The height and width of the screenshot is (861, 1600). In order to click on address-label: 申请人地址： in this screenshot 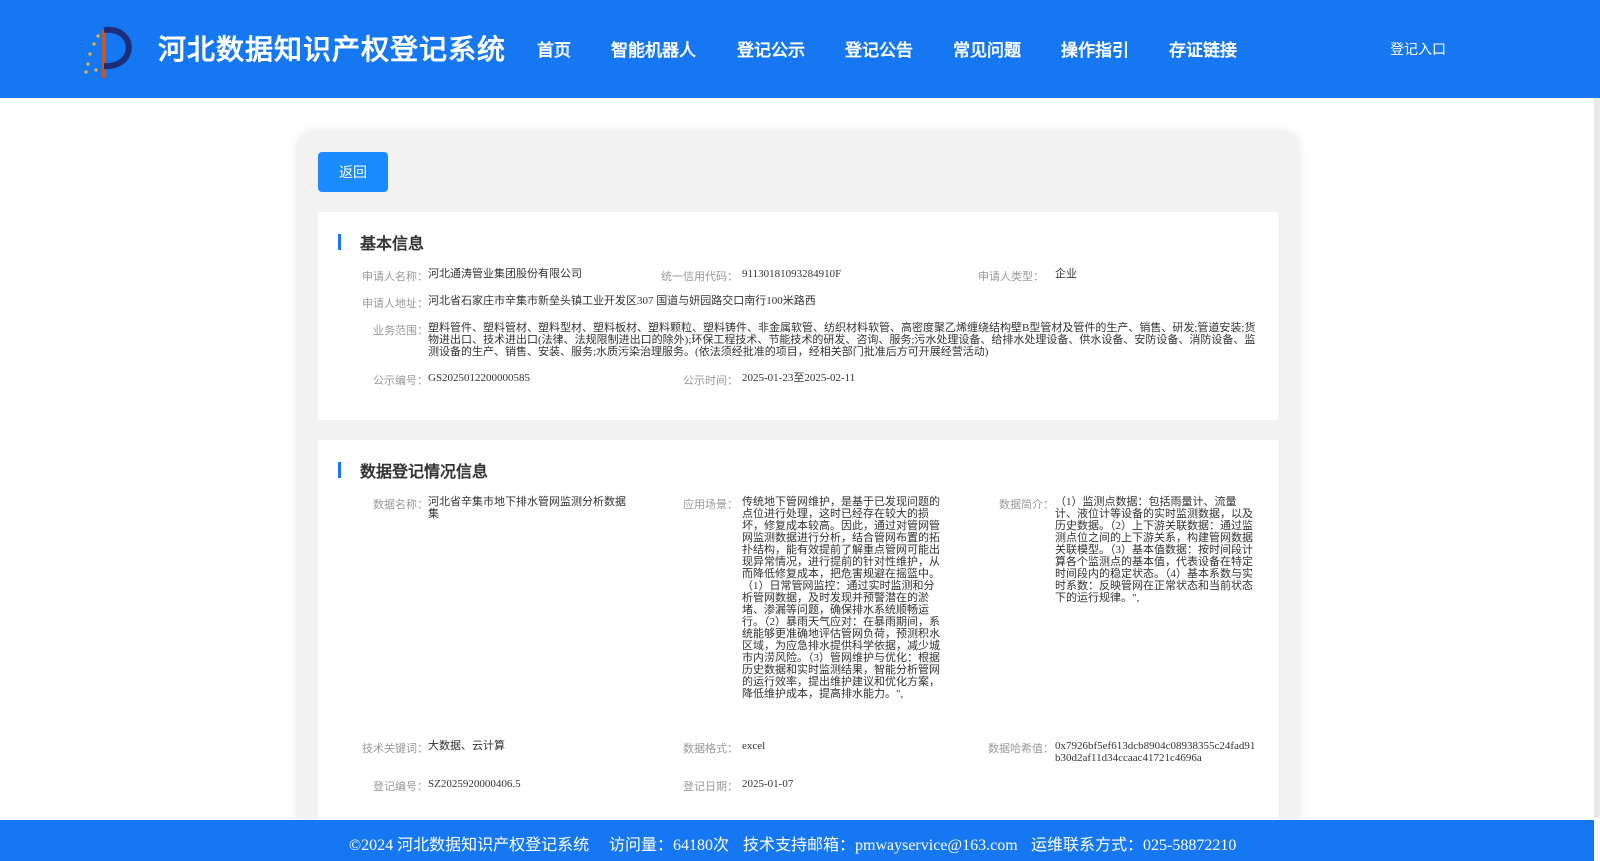, I will do `click(395, 303)`.